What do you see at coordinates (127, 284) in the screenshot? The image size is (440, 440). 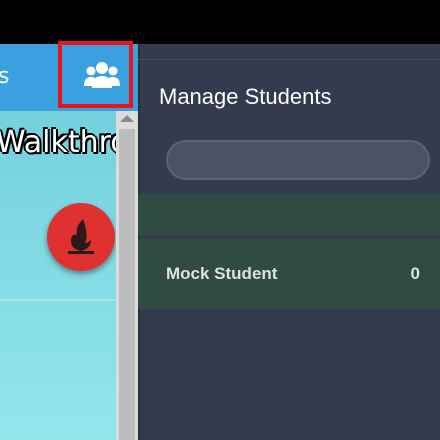 I see `scrollbar-thumb` at bounding box center [127, 284].